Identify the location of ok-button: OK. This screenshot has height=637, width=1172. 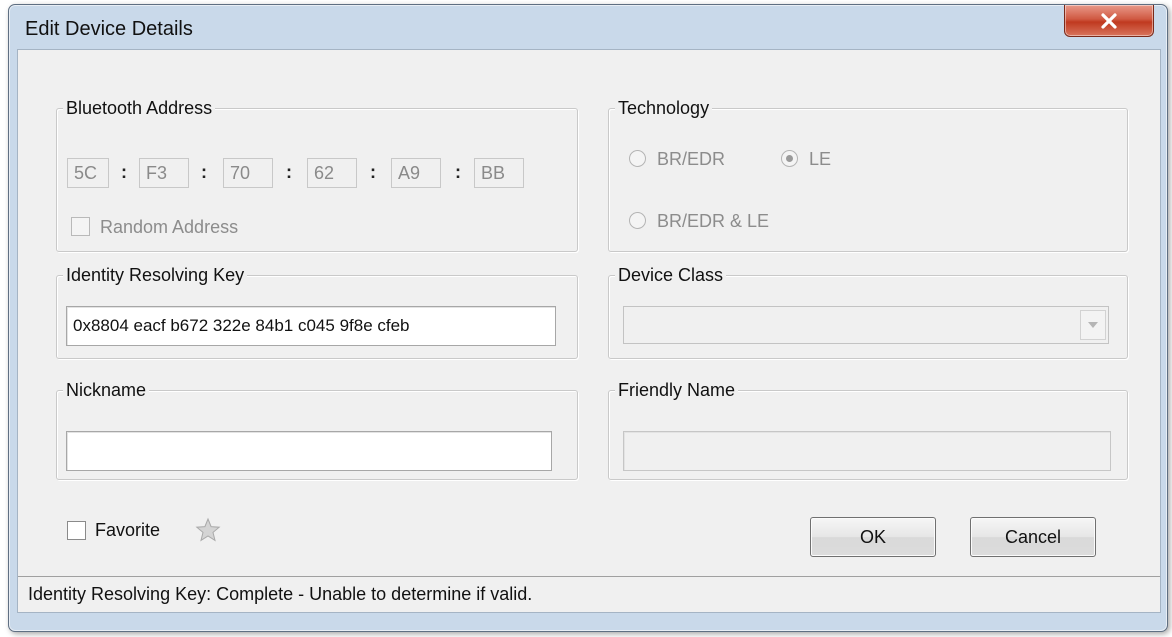
(873, 537).